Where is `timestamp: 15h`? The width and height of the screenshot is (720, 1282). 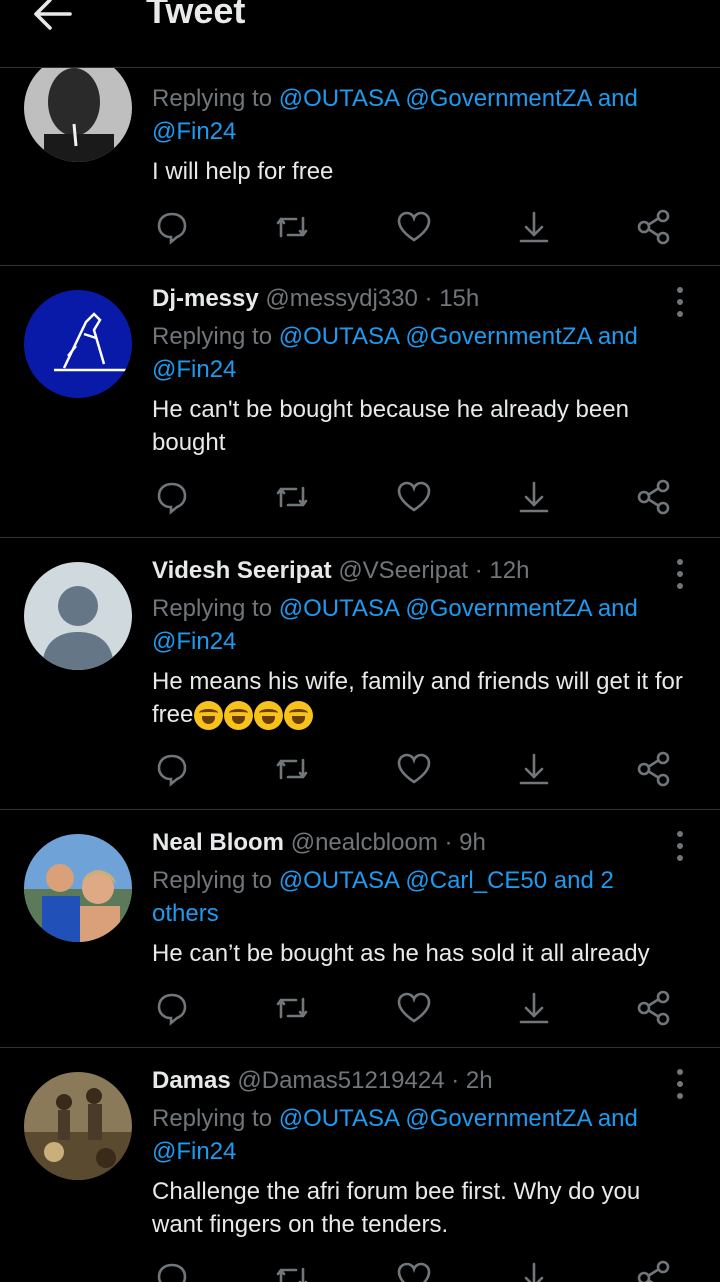 timestamp: 15h is located at coordinates (459, 298).